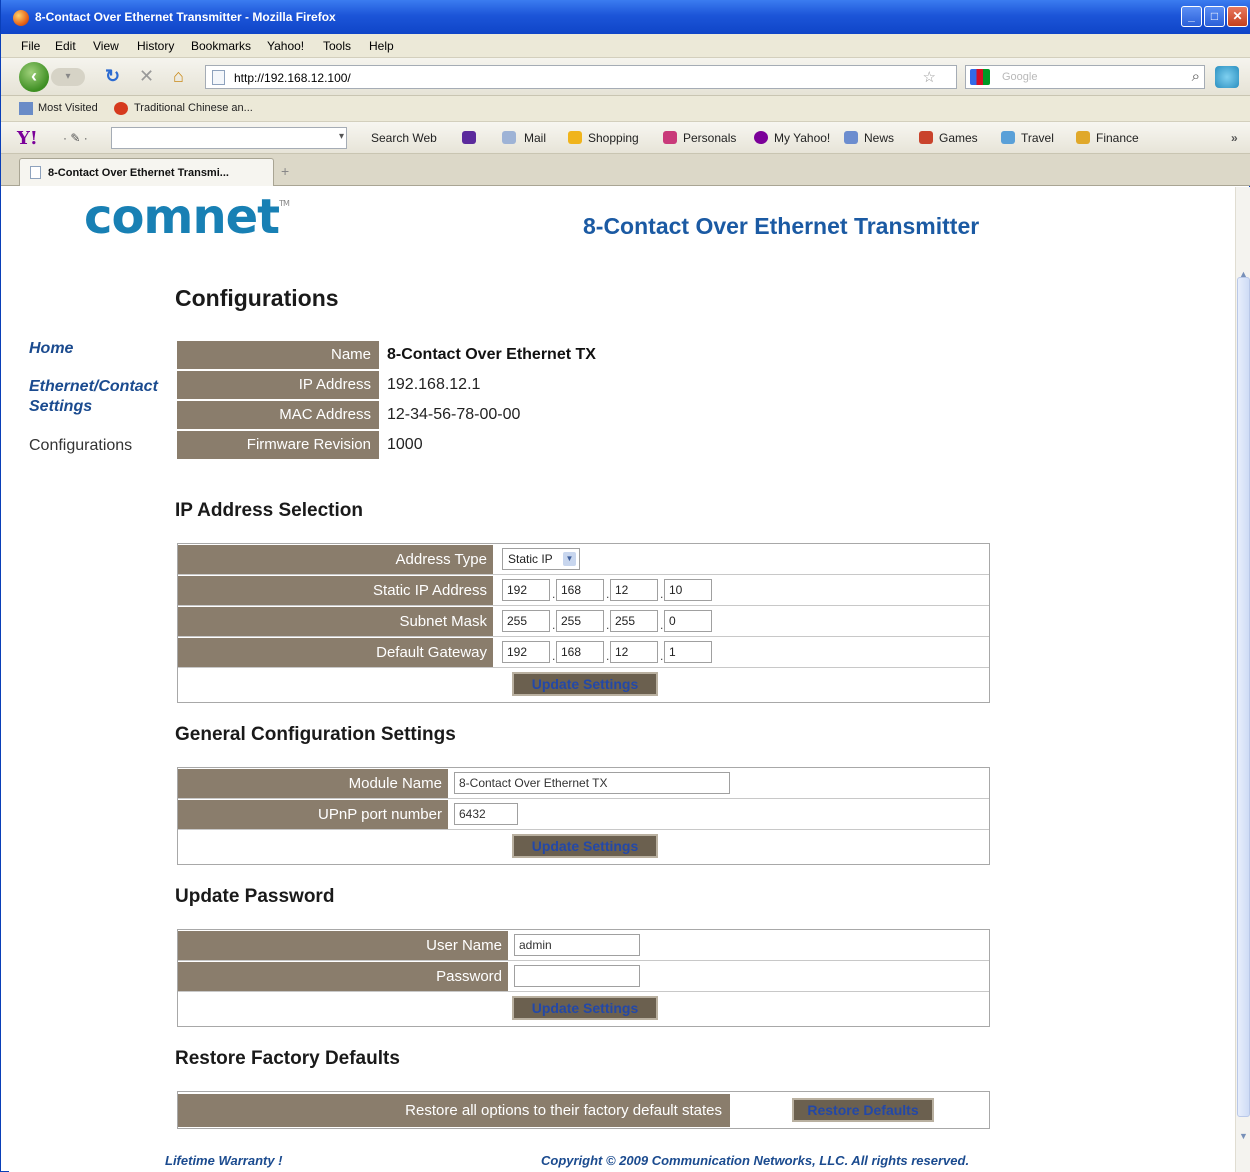  I want to click on maximize-button: □, so click(1214, 16).